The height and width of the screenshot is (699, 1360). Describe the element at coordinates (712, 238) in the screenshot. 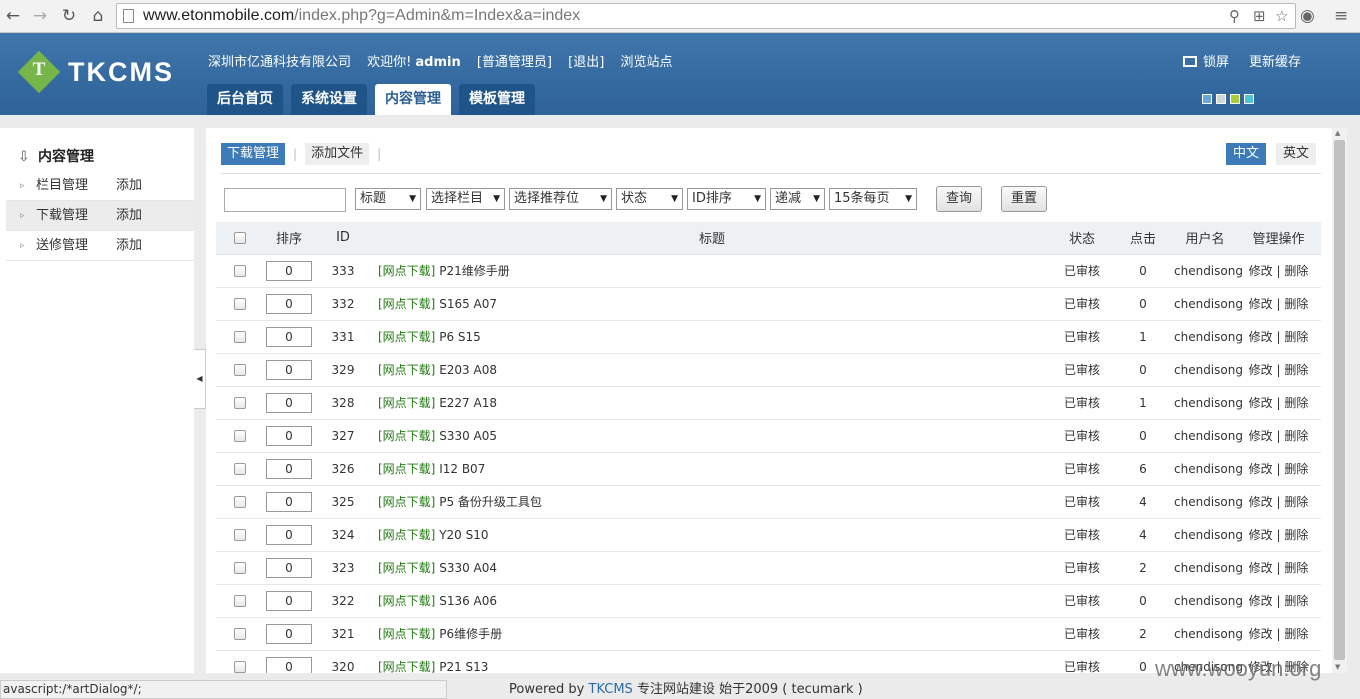

I see `column-header: 标题` at that location.